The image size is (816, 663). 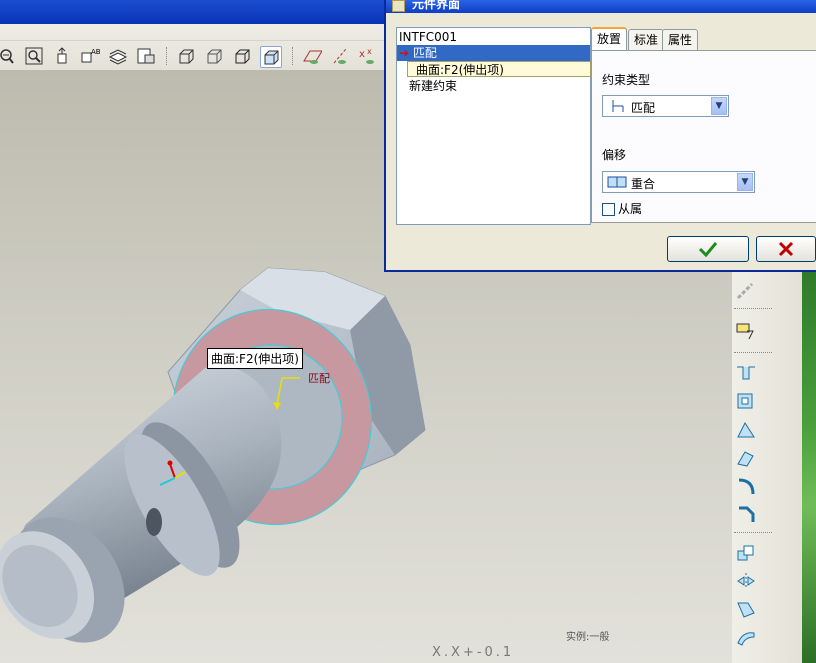 What do you see at coordinates (767, 466) in the screenshot?
I see `feature-toolbar` at bounding box center [767, 466].